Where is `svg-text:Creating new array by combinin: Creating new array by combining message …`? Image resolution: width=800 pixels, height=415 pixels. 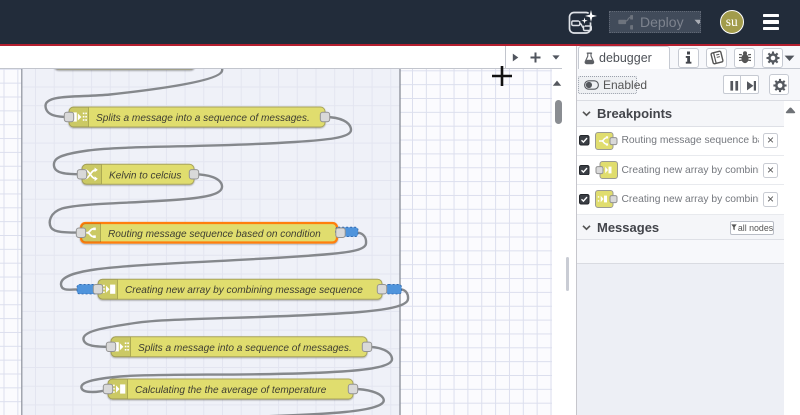 svg-text:Creating new array by combinin: Creating new array by combining message … is located at coordinates (244, 290).